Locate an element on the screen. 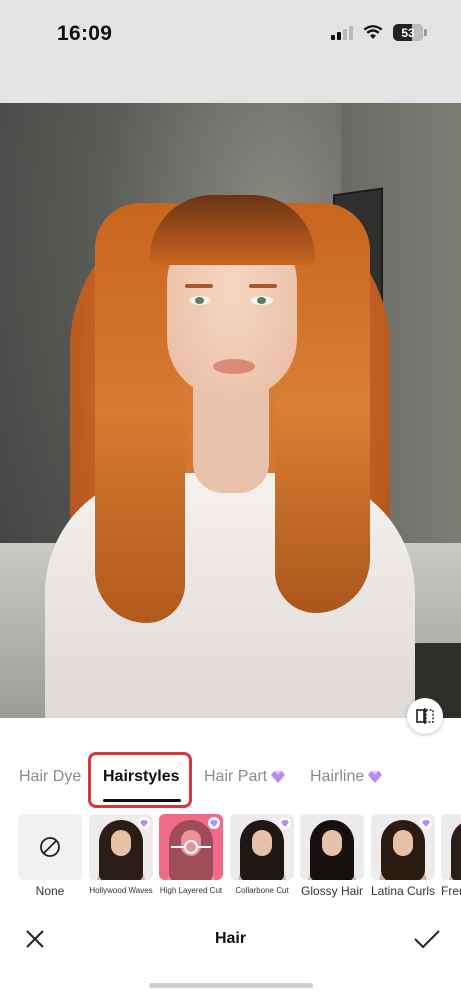 This screenshot has height=999, width=461. style-latina-curls is located at coordinates (403, 847).